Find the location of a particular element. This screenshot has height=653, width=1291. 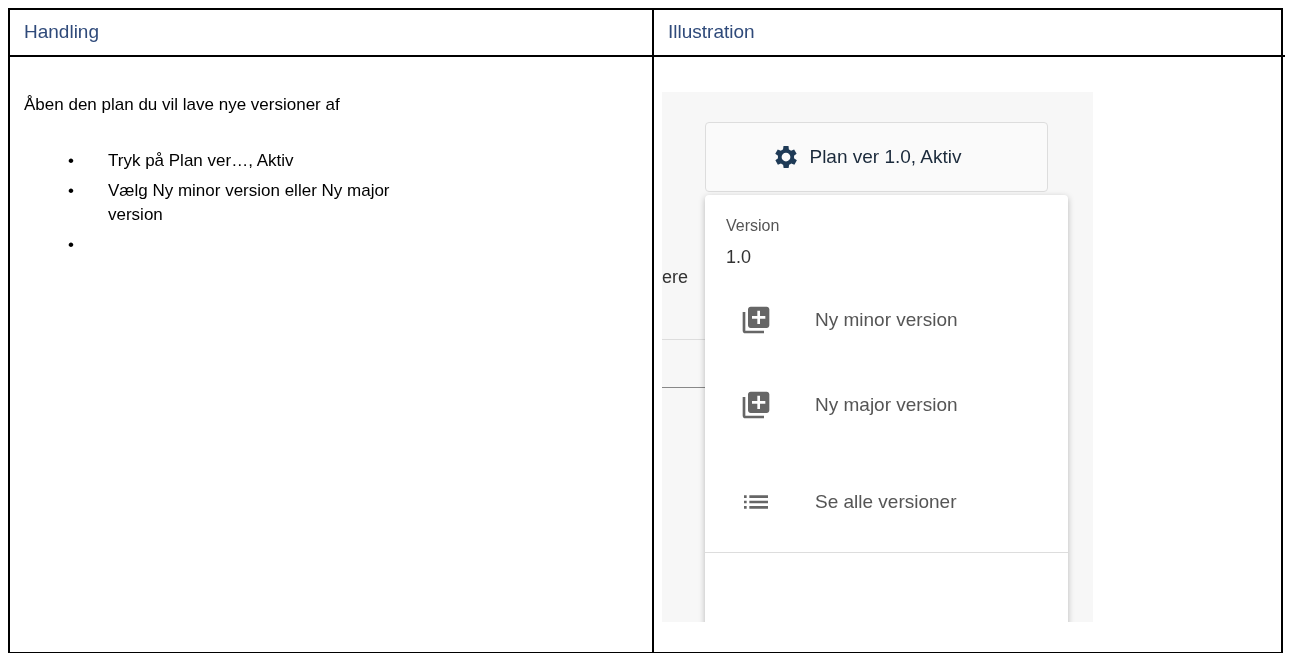

version-label: Version is located at coordinates (753, 226).